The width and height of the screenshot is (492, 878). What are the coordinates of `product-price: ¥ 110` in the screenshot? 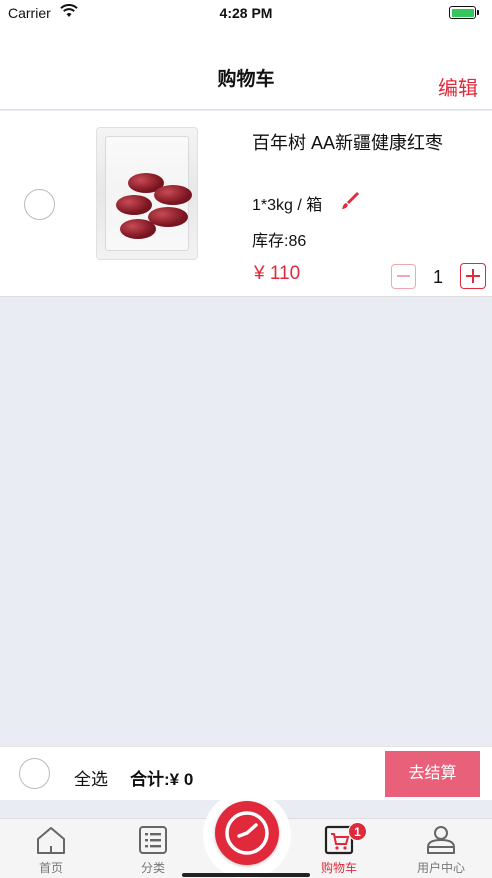 It's located at (277, 273).